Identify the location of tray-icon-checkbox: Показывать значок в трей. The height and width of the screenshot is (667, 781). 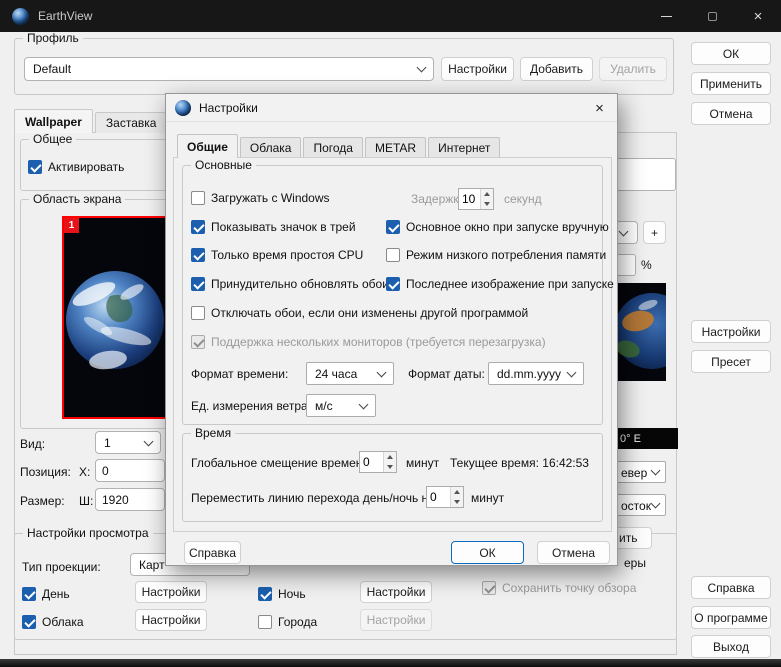
(273, 227).